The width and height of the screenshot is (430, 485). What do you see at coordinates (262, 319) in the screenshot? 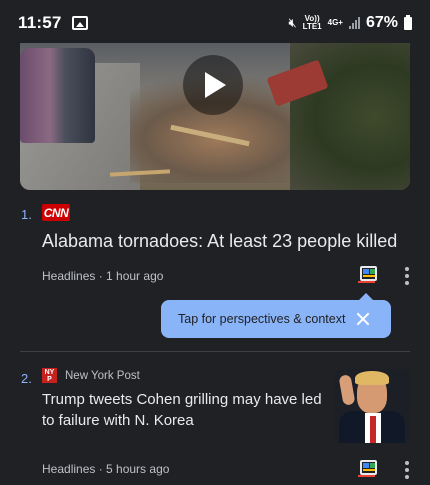
I see `tooltip-text: Tap for perspectives & context` at bounding box center [262, 319].